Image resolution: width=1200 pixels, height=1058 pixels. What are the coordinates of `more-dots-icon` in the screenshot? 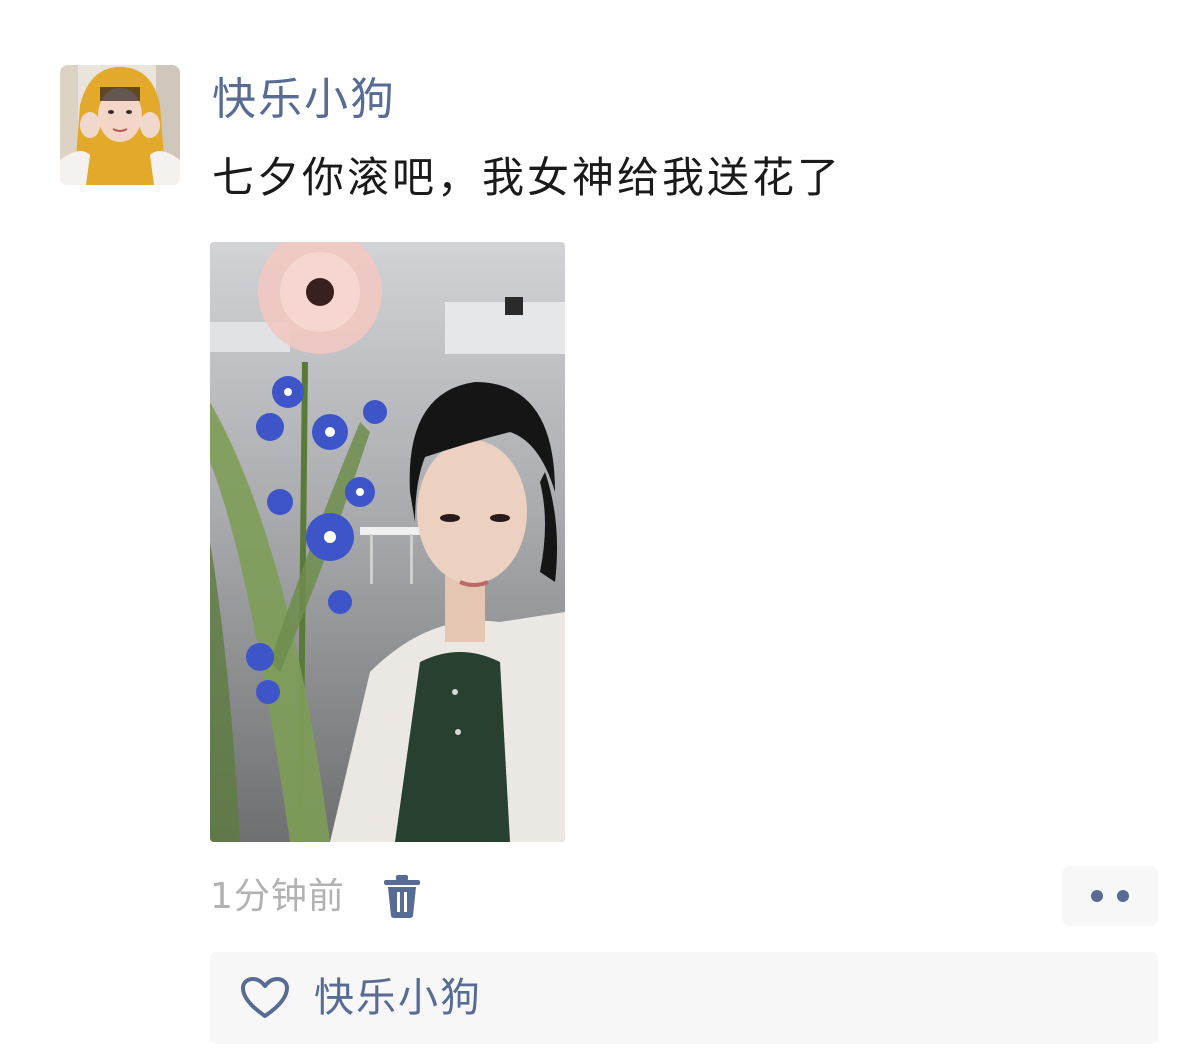 It's located at (1110, 896).